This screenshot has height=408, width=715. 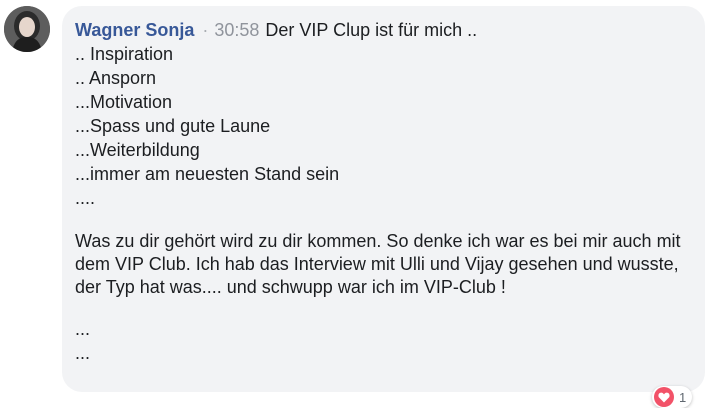 I want to click on comment-first-line: Der VIP Clup ist für mich .., so click(x=371, y=30).